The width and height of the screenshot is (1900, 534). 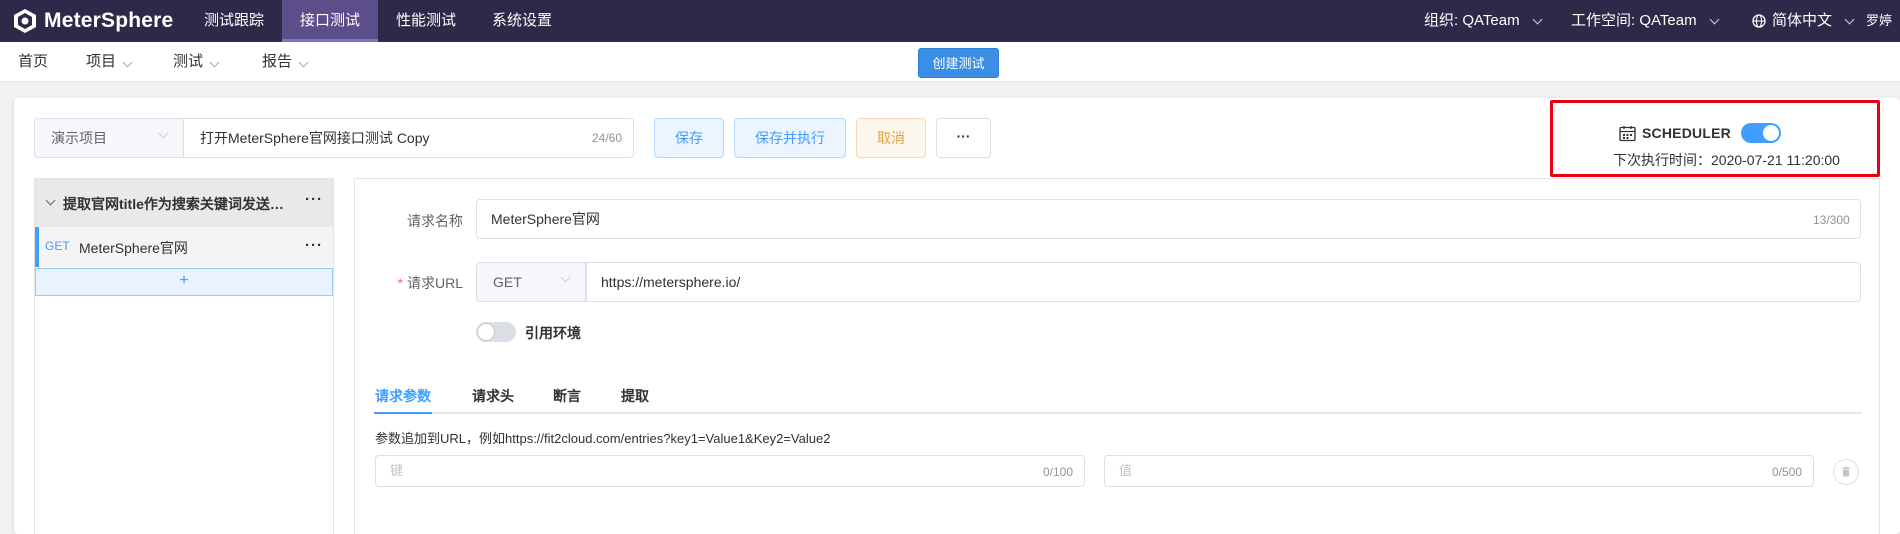 What do you see at coordinates (330, 21) in the screenshot?
I see `nav-api-test: 接口测试` at bounding box center [330, 21].